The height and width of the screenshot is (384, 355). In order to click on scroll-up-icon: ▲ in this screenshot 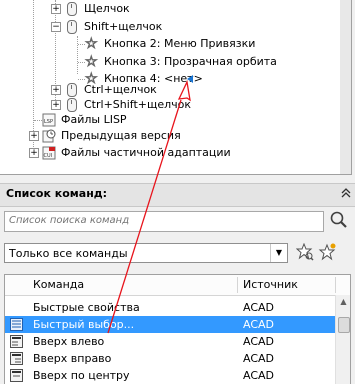, I will do `click(343, 302)`.